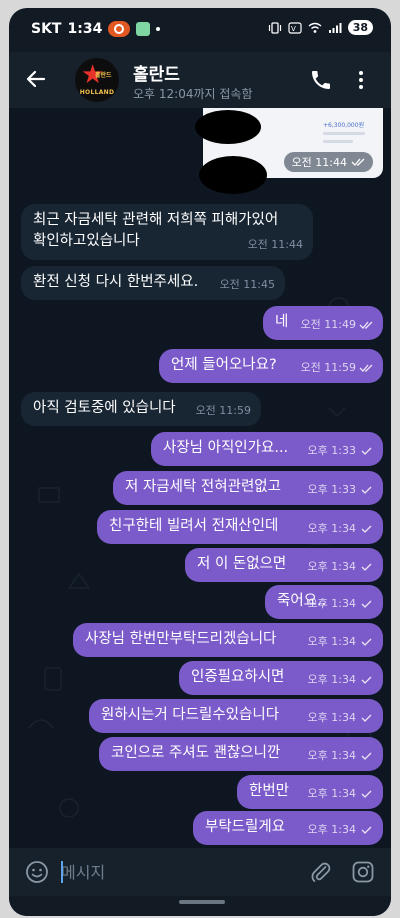  What do you see at coordinates (267, 449) in the screenshot?
I see `outgoing-message: 사장님 아직인가요... 오후 1:33` at bounding box center [267, 449].